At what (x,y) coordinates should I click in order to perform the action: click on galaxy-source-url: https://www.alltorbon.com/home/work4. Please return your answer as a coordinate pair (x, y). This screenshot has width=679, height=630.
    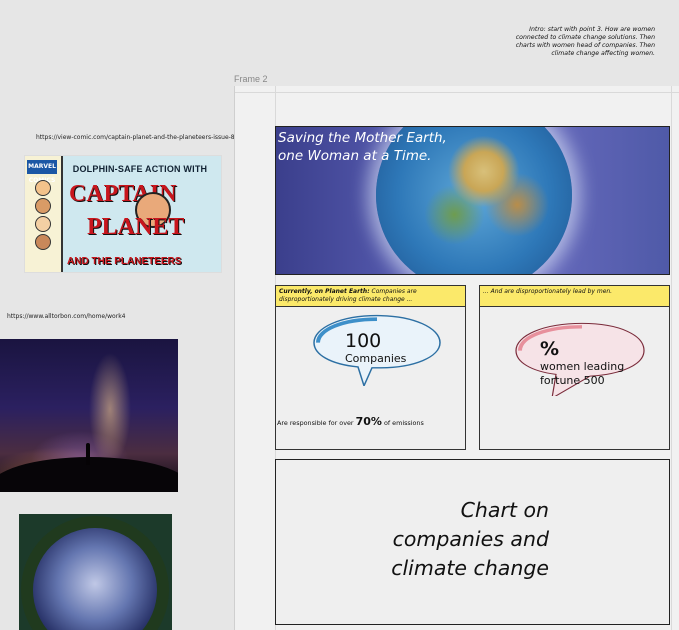
    Looking at the image, I should click on (66, 316).